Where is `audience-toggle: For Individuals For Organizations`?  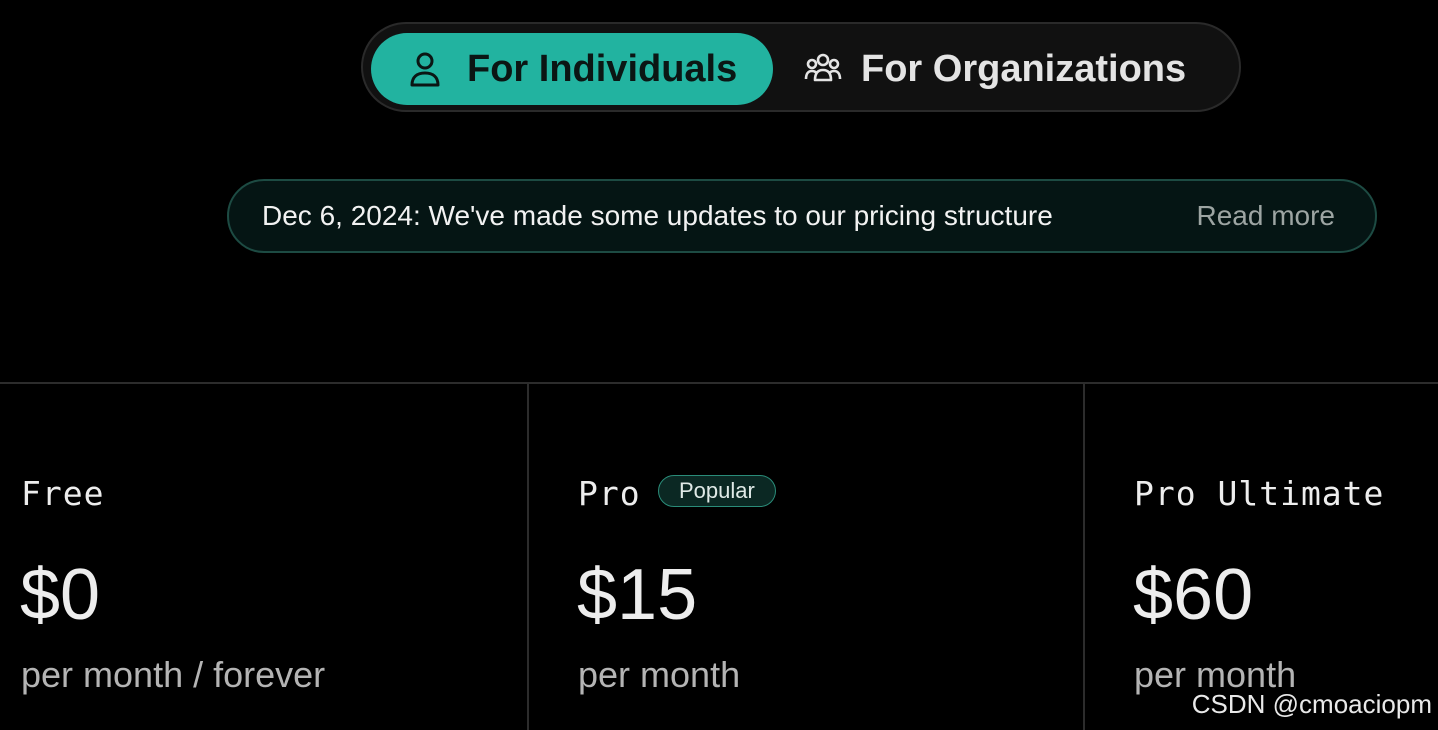 audience-toggle: For Individuals For Organizations is located at coordinates (801, 67).